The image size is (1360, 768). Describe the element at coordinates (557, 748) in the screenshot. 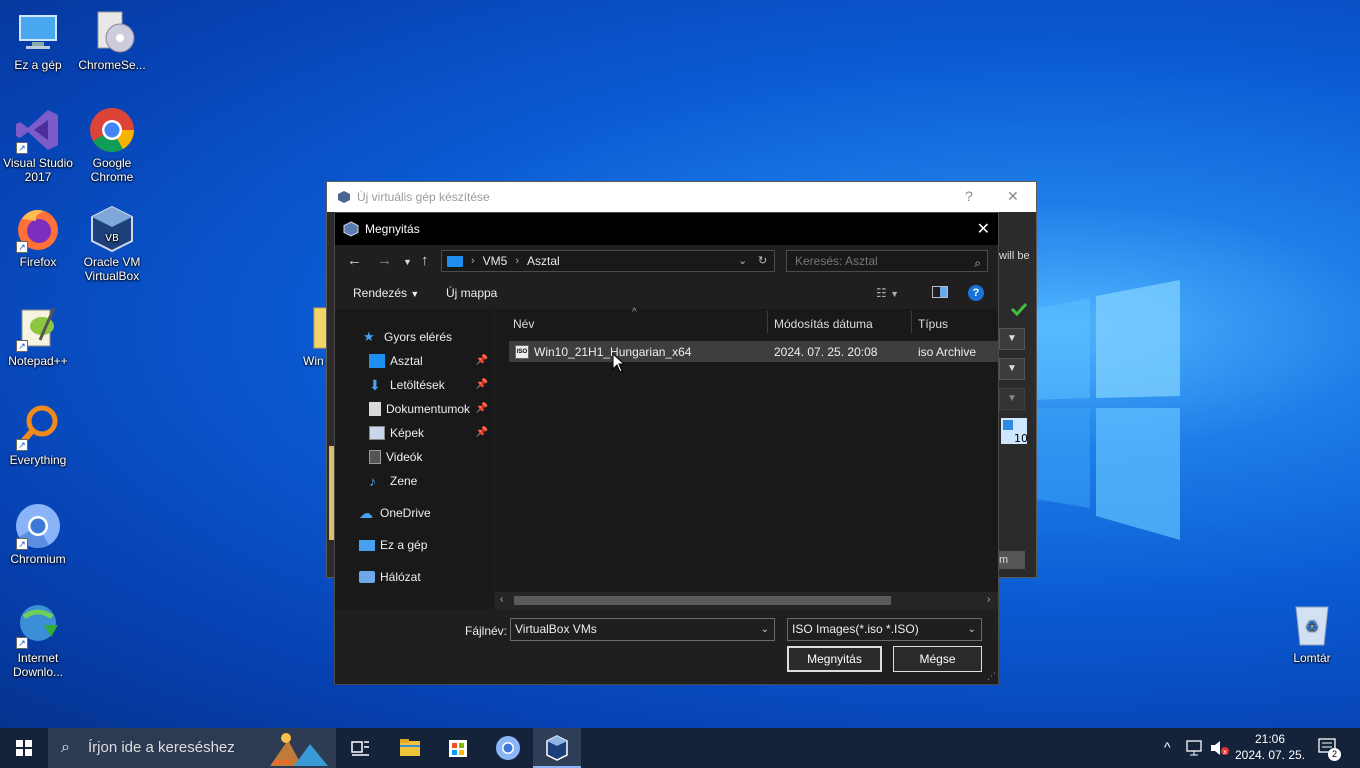

I see `taskbar-virtualbox` at that location.